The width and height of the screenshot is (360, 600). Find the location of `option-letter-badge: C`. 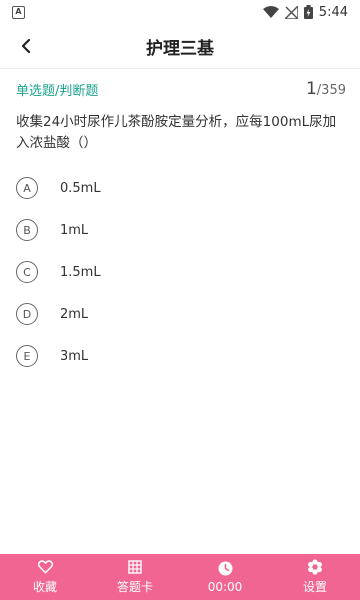

option-letter-badge: C is located at coordinates (27, 272).